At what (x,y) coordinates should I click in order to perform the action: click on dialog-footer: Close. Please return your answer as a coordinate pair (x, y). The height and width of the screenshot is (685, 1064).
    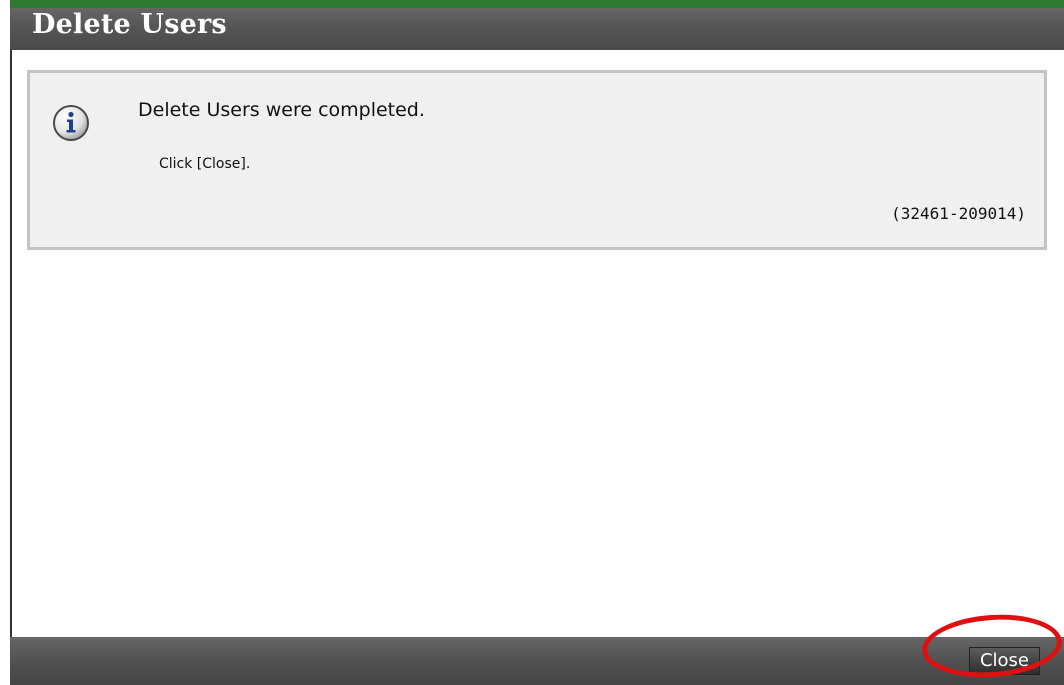
    Looking at the image, I should click on (537, 661).